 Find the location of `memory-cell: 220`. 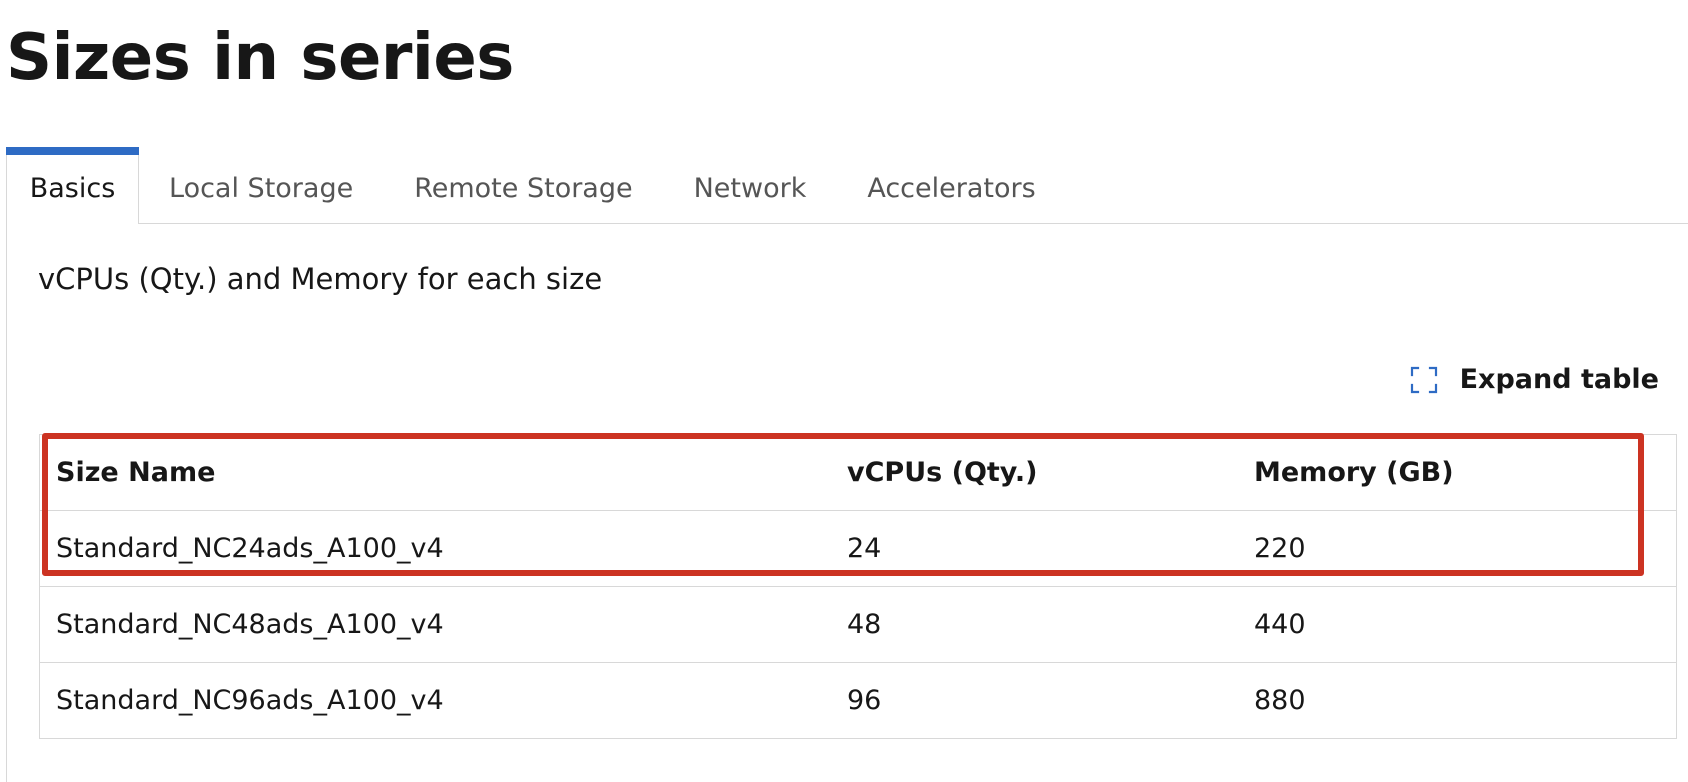

memory-cell: 220 is located at coordinates (1457, 548).